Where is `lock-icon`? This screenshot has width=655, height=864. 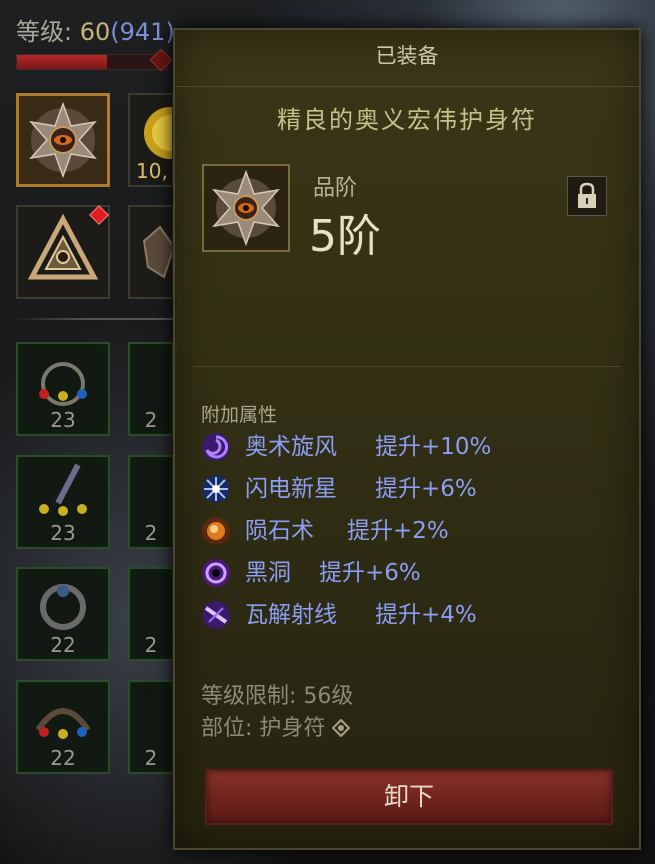 lock-icon is located at coordinates (587, 195).